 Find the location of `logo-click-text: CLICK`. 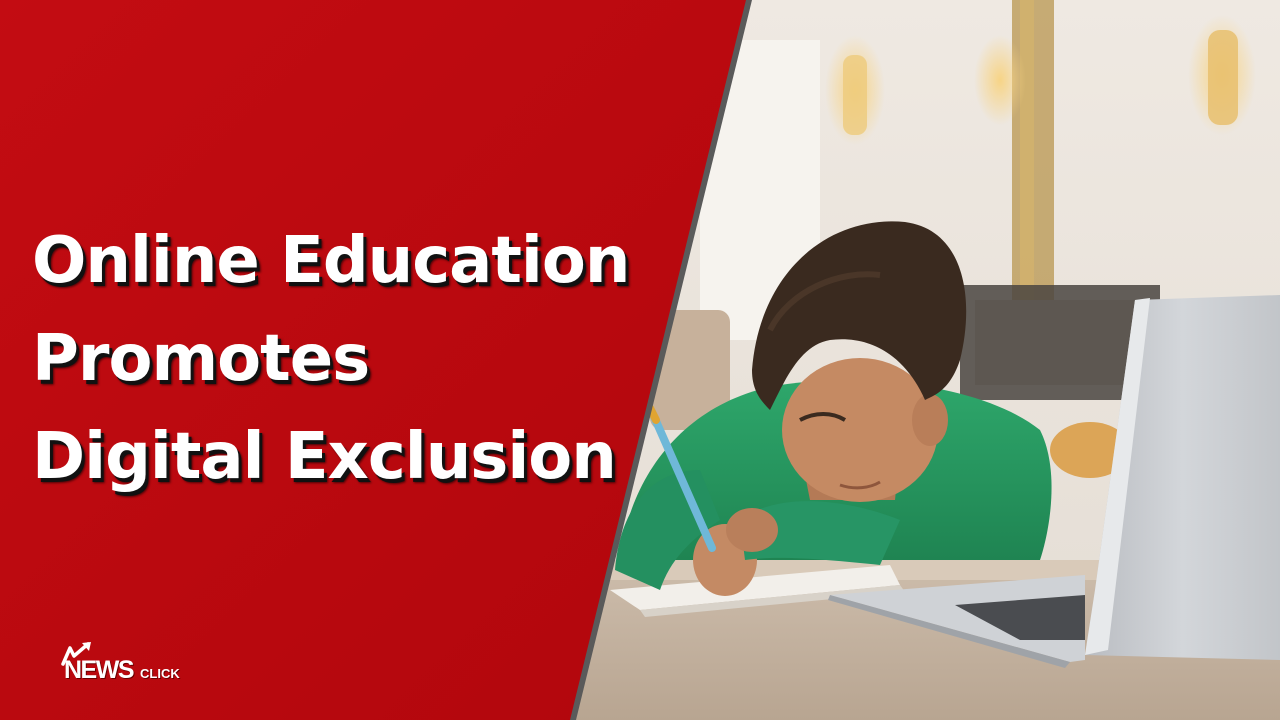

logo-click-text: CLICK is located at coordinates (160, 673).